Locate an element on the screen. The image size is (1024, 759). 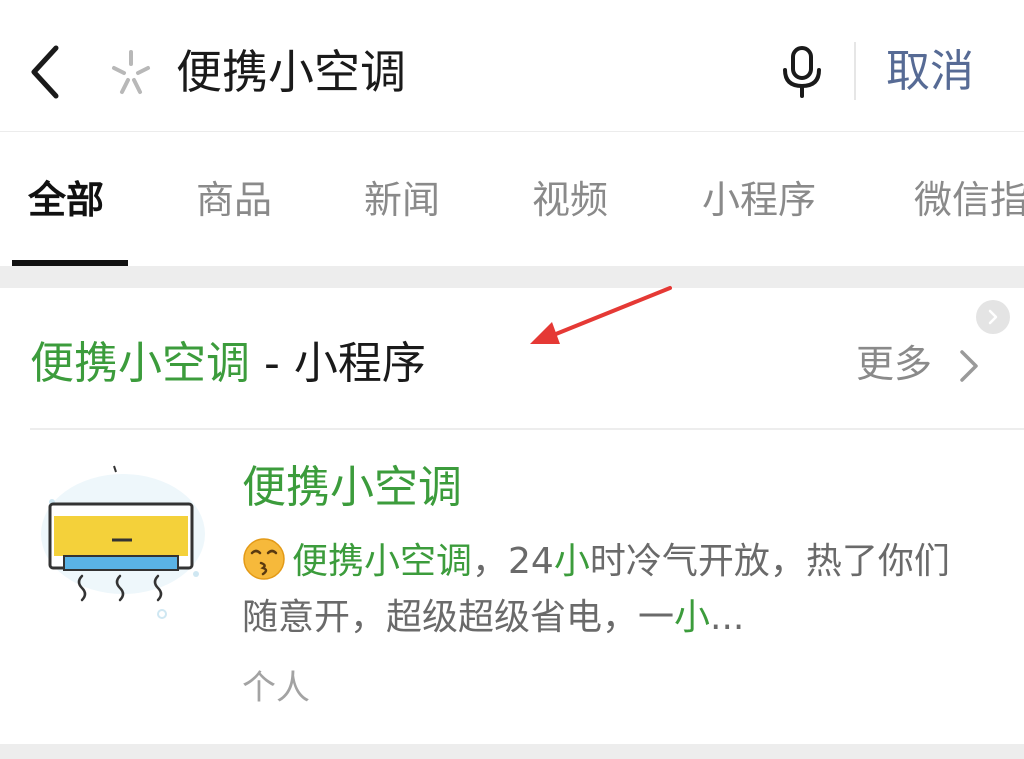
bottom-separator is located at coordinates (512, 751).